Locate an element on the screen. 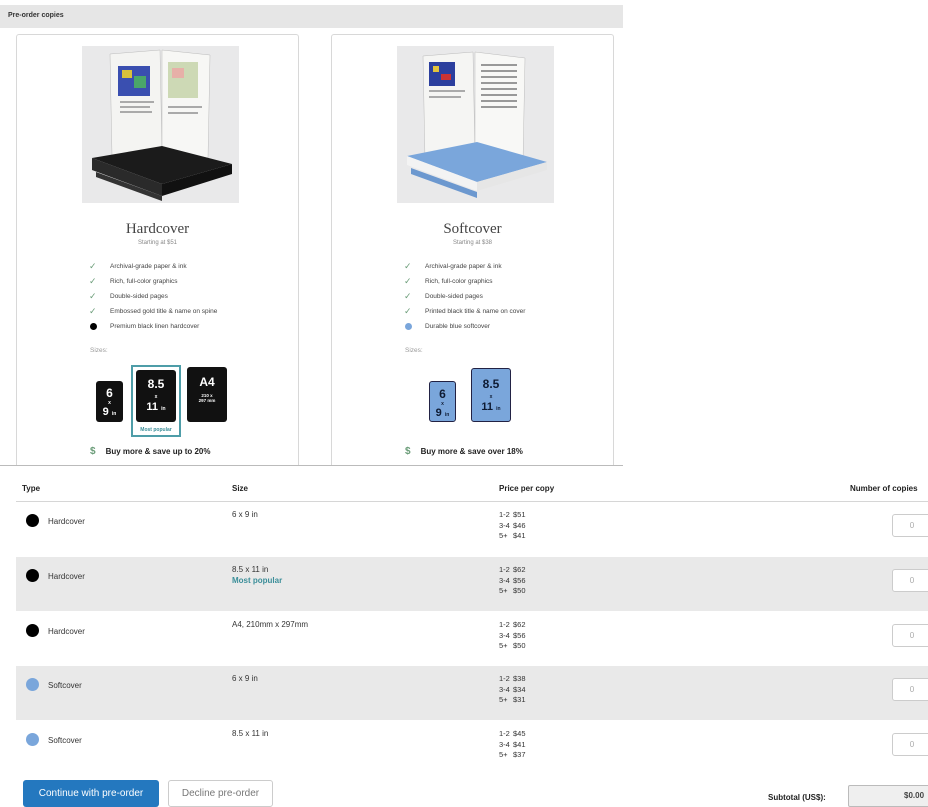 This screenshot has height=807, width=928. black-dot-icon is located at coordinates (93, 326).